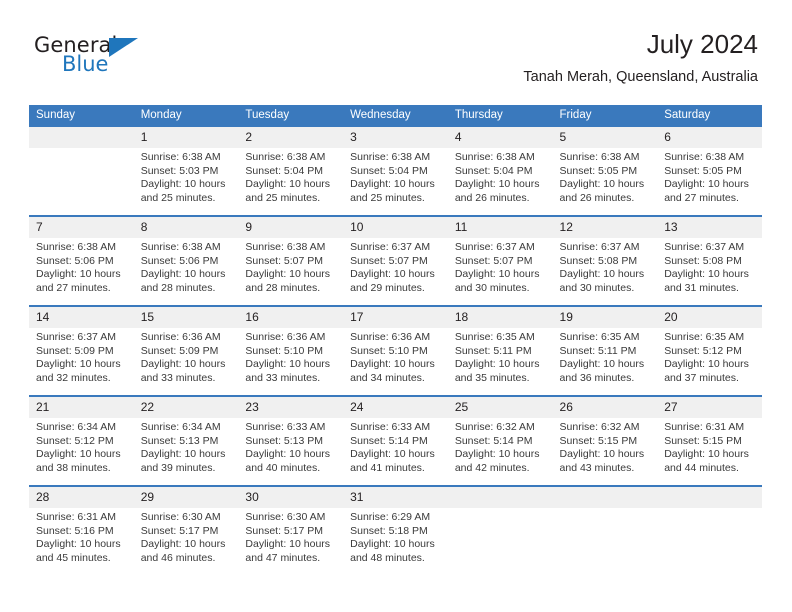 Image resolution: width=792 pixels, height=612 pixels. What do you see at coordinates (598, 260) in the screenshot?
I see `day-sunset-text: Sunset: 5:08 PM` at bounding box center [598, 260].